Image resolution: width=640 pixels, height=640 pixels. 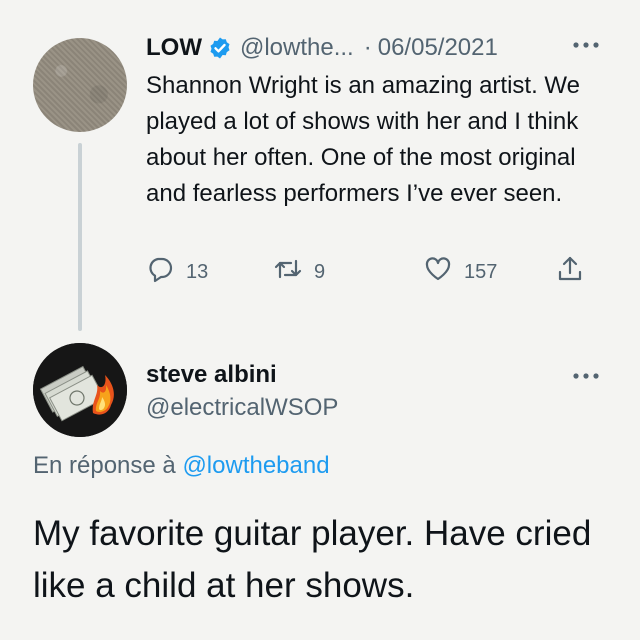 What do you see at coordinates (438, 48) in the screenshot?
I see `tweet-date: 06/05/2021` at bounding box center [438, 48].